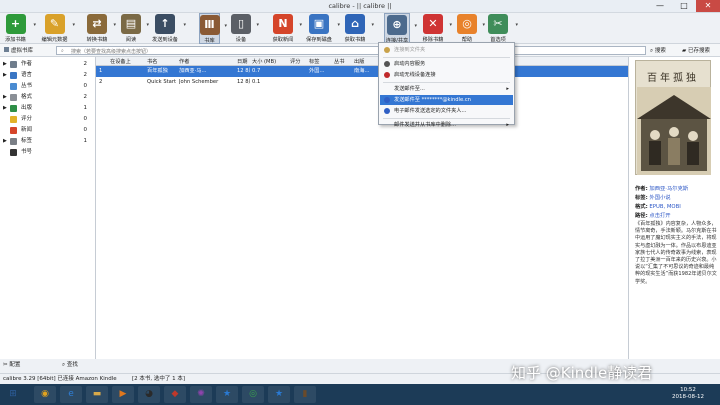 This screenshot has width=720, height=405. I want to click on menu-item-submenu-6: 邮件发送并从书库中删除... ▸, so click(446, 125).